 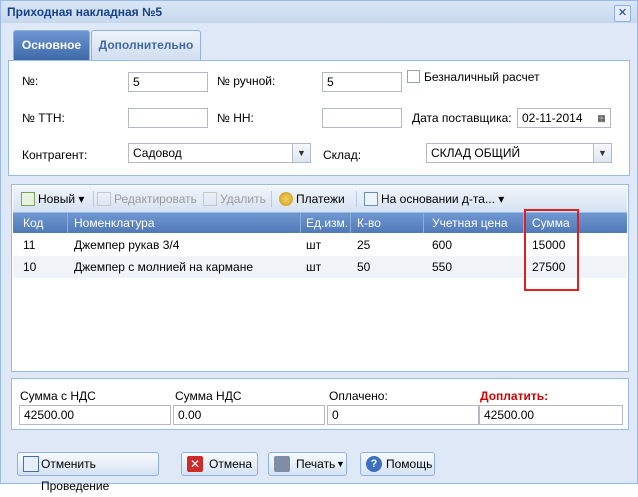 I want to click on ttn-field, so click(x=168, y=118).